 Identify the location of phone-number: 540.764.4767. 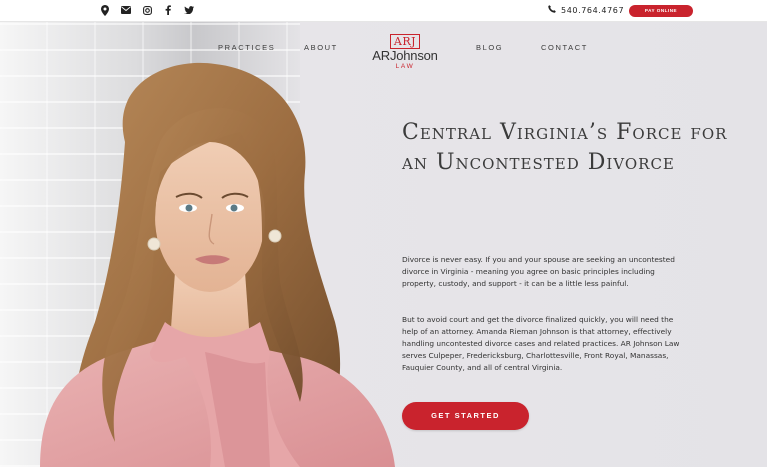
(593, 10).